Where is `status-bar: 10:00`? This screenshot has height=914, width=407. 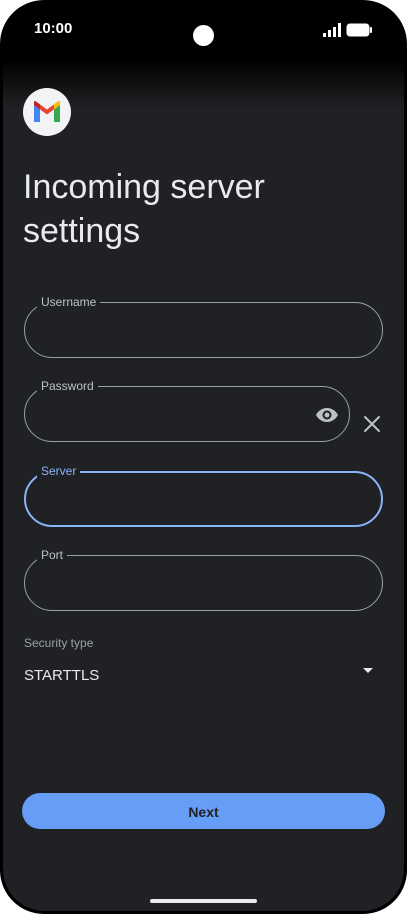
status-bar: 10:00 is located at coordinates (203, 31).